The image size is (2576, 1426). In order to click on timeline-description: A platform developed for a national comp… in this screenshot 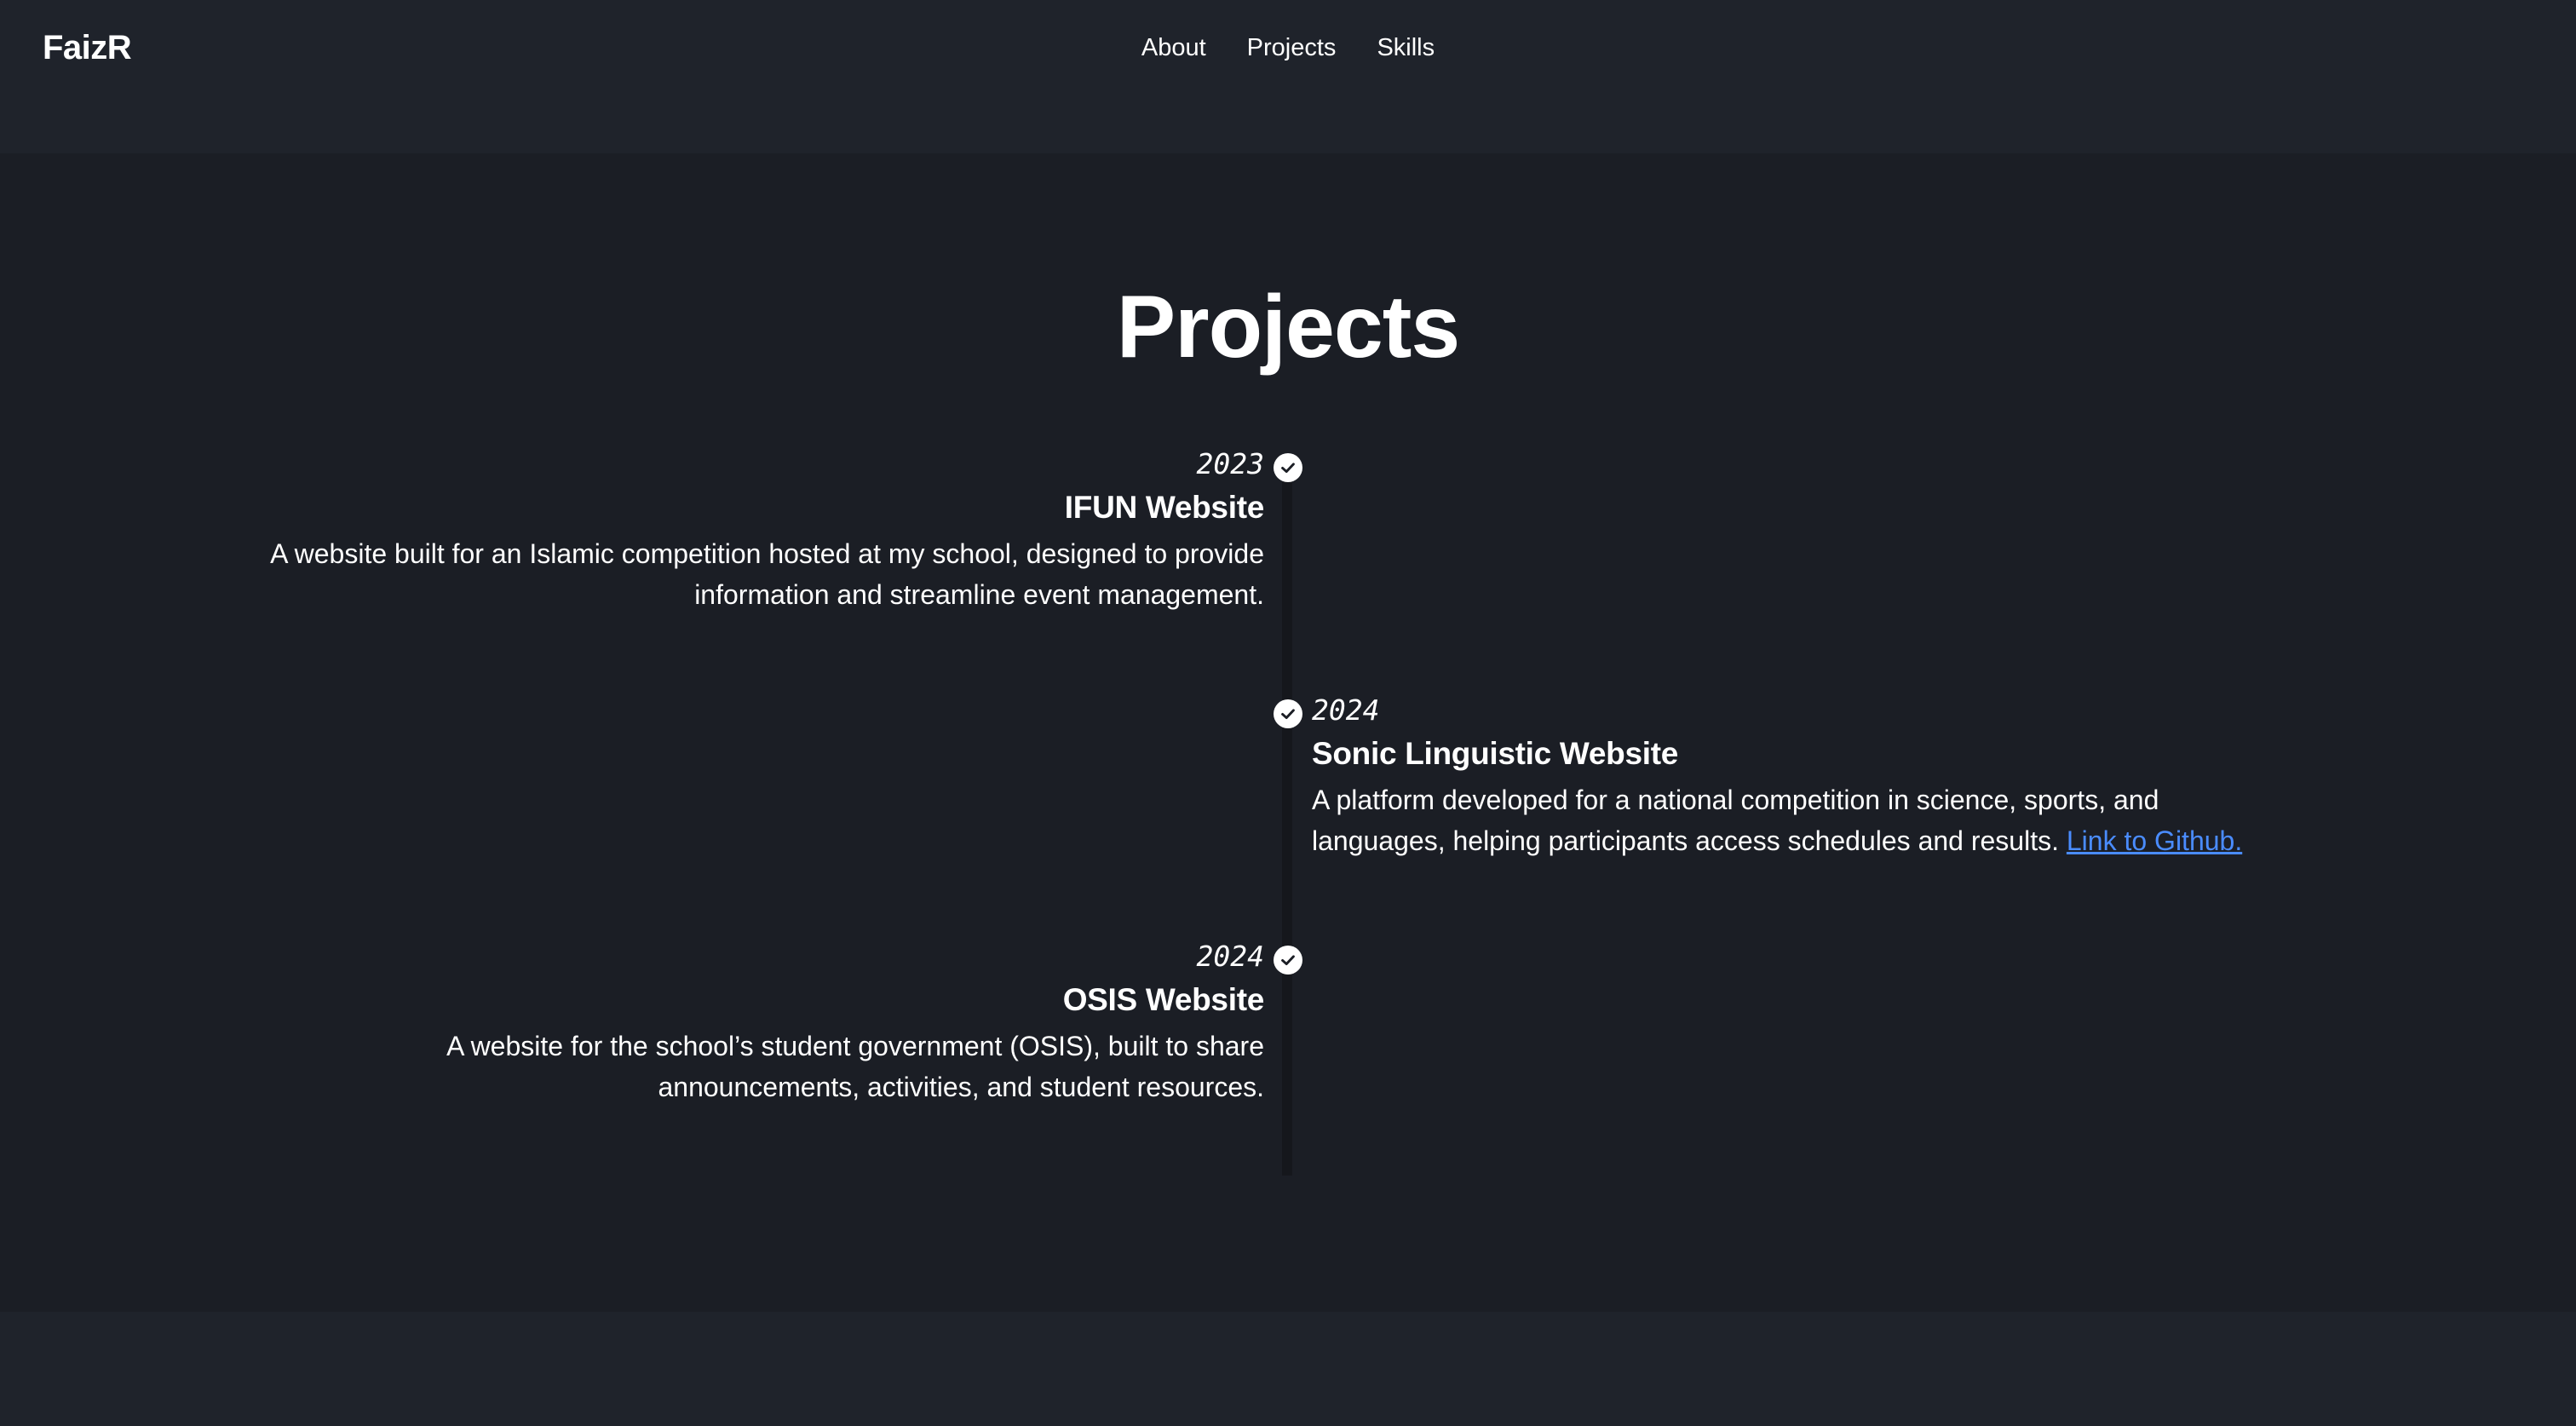, I will do `click(1801, 820)`.